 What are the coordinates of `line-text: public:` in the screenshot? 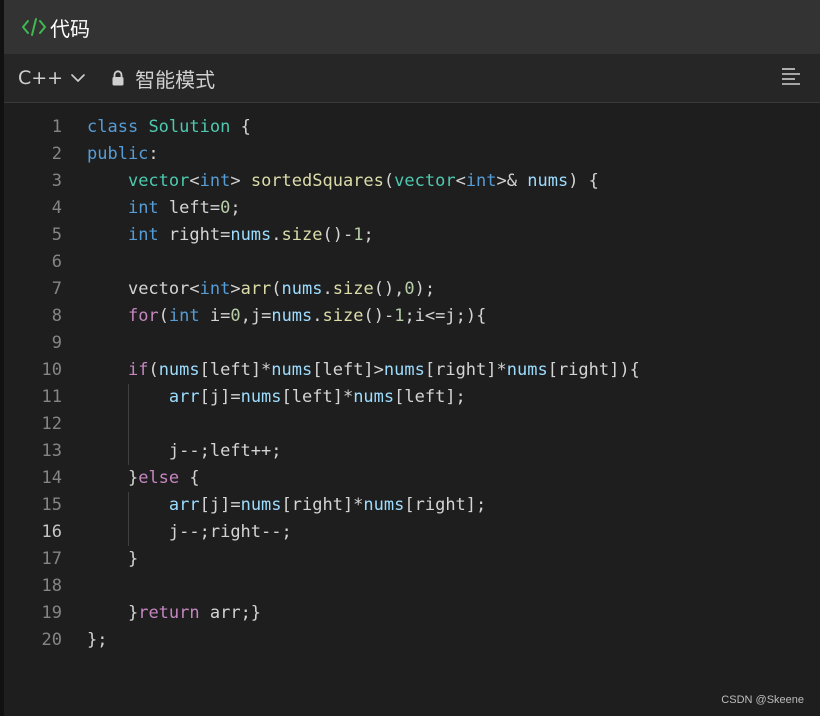 It's located at (123, 154).